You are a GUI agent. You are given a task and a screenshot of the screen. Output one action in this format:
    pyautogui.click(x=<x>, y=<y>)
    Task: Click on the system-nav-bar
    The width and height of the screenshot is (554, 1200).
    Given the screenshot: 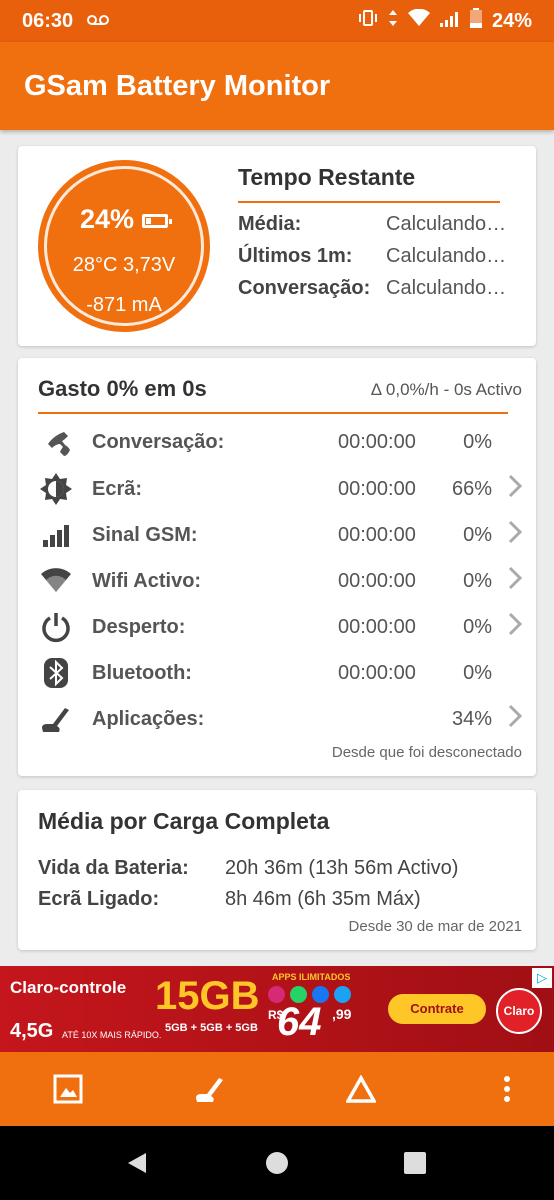 What is the action you would take?
    pyautogui.click(x=277, y=1163)
    